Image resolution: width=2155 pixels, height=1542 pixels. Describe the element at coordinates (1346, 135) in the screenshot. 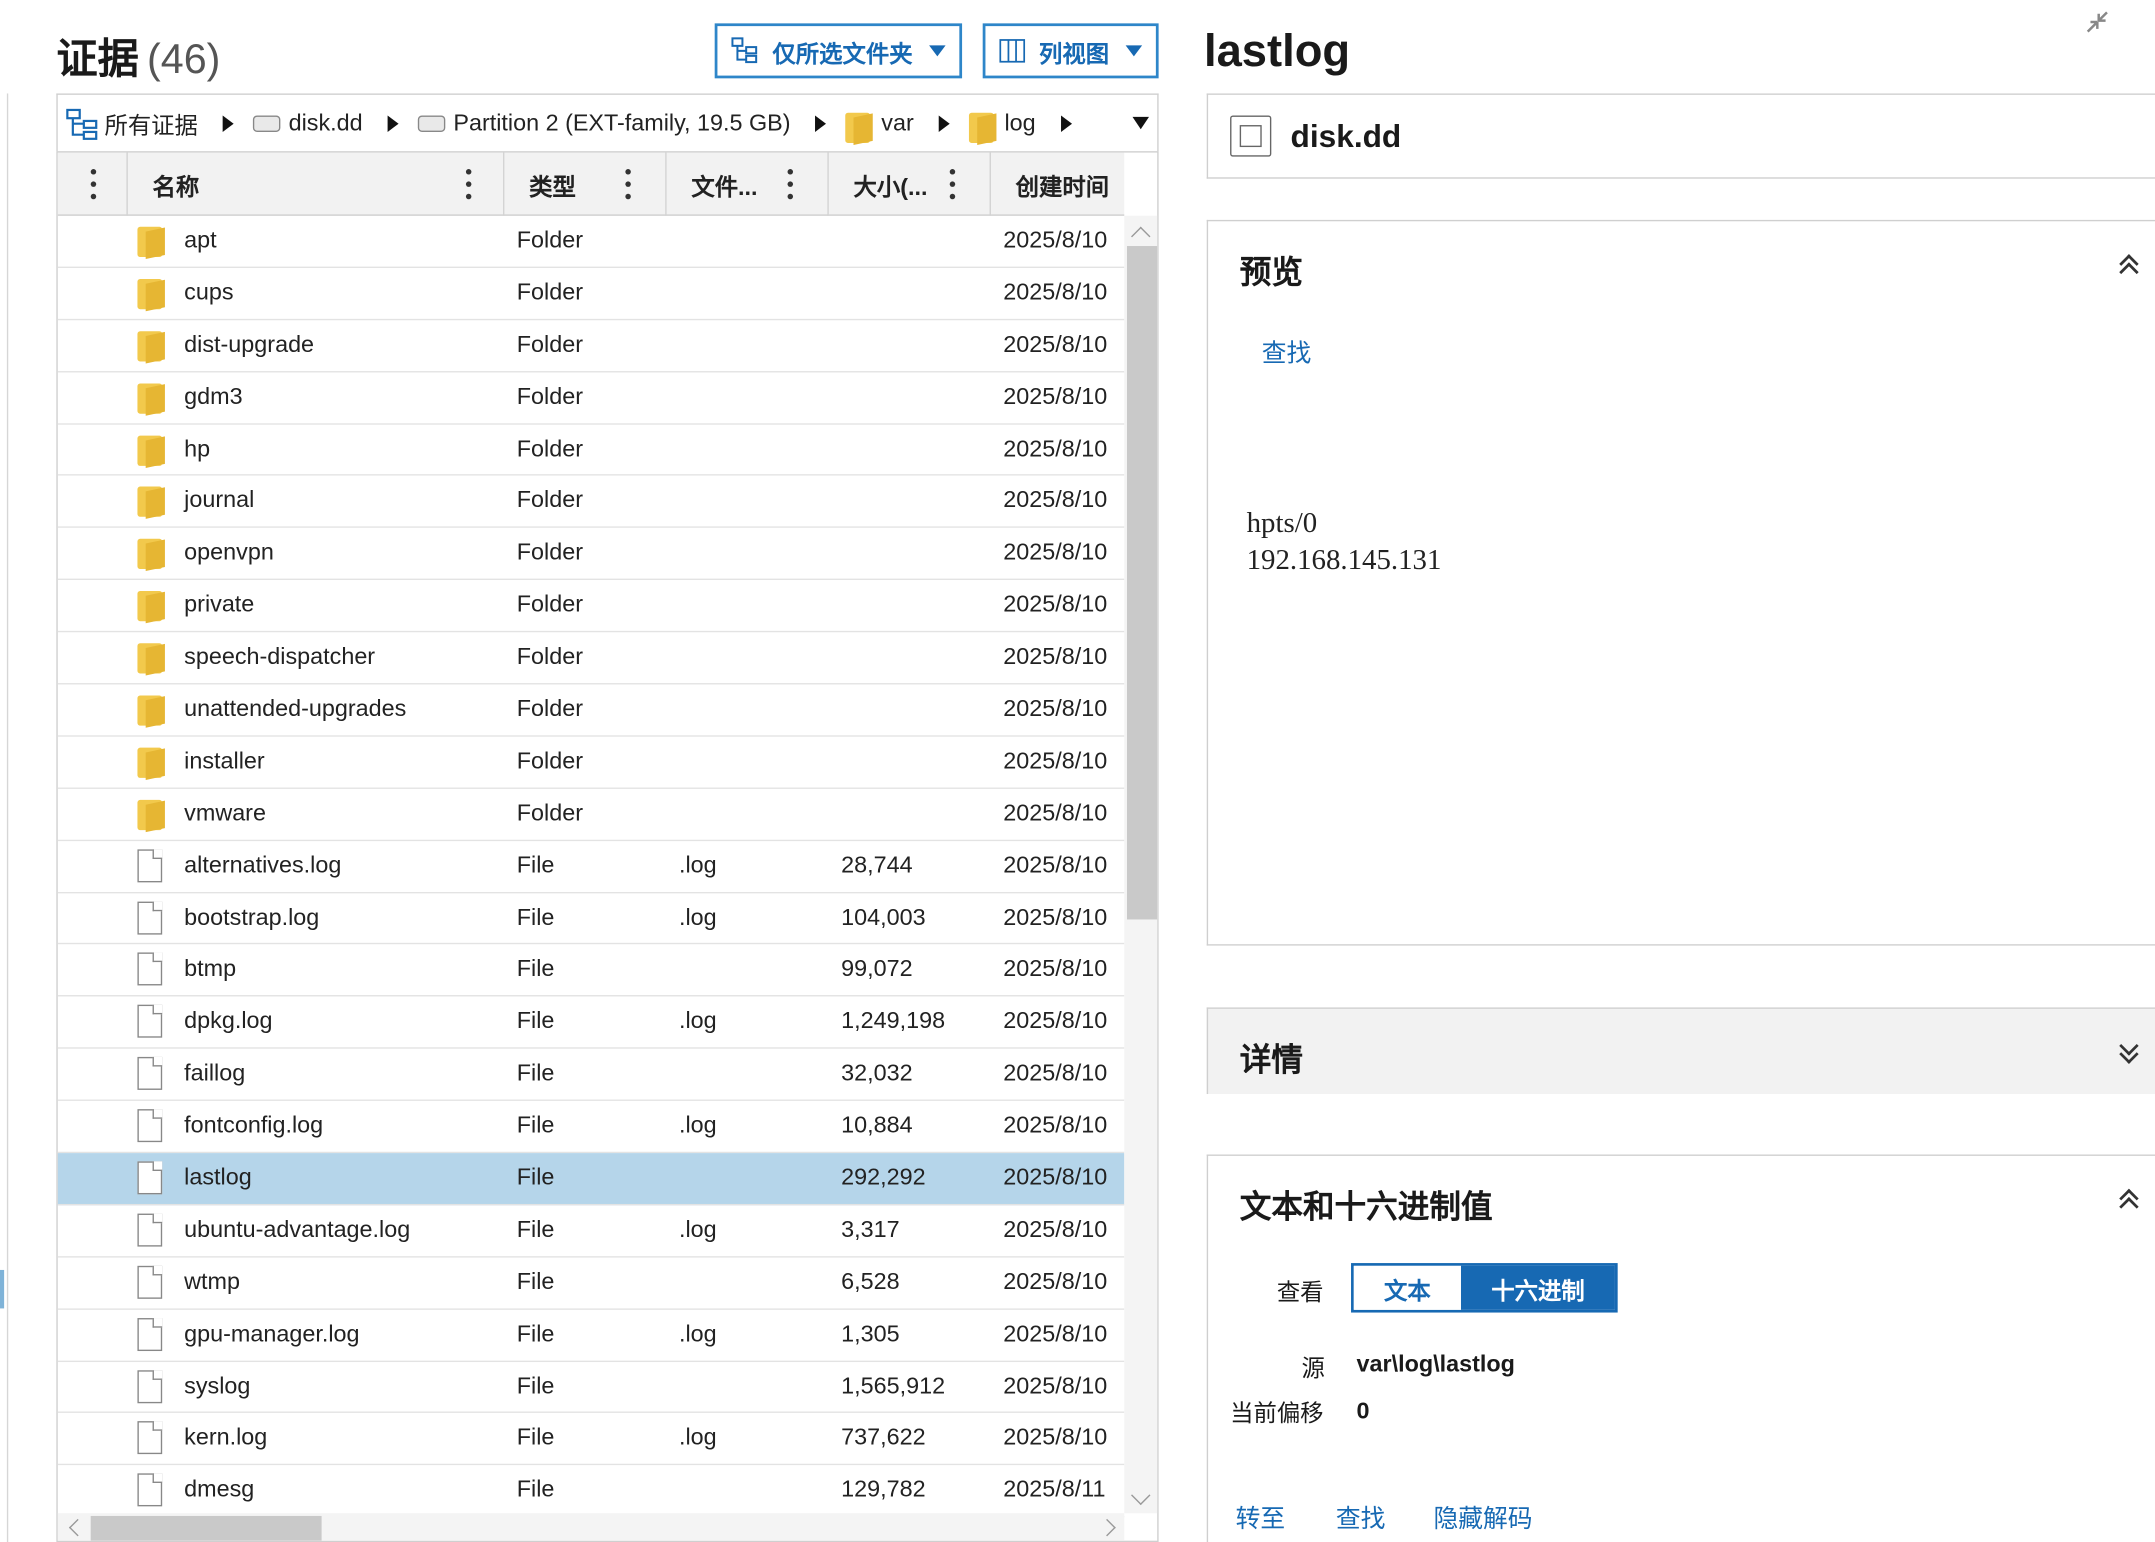

I see `evidence-source-name: disk.dd` at that location.